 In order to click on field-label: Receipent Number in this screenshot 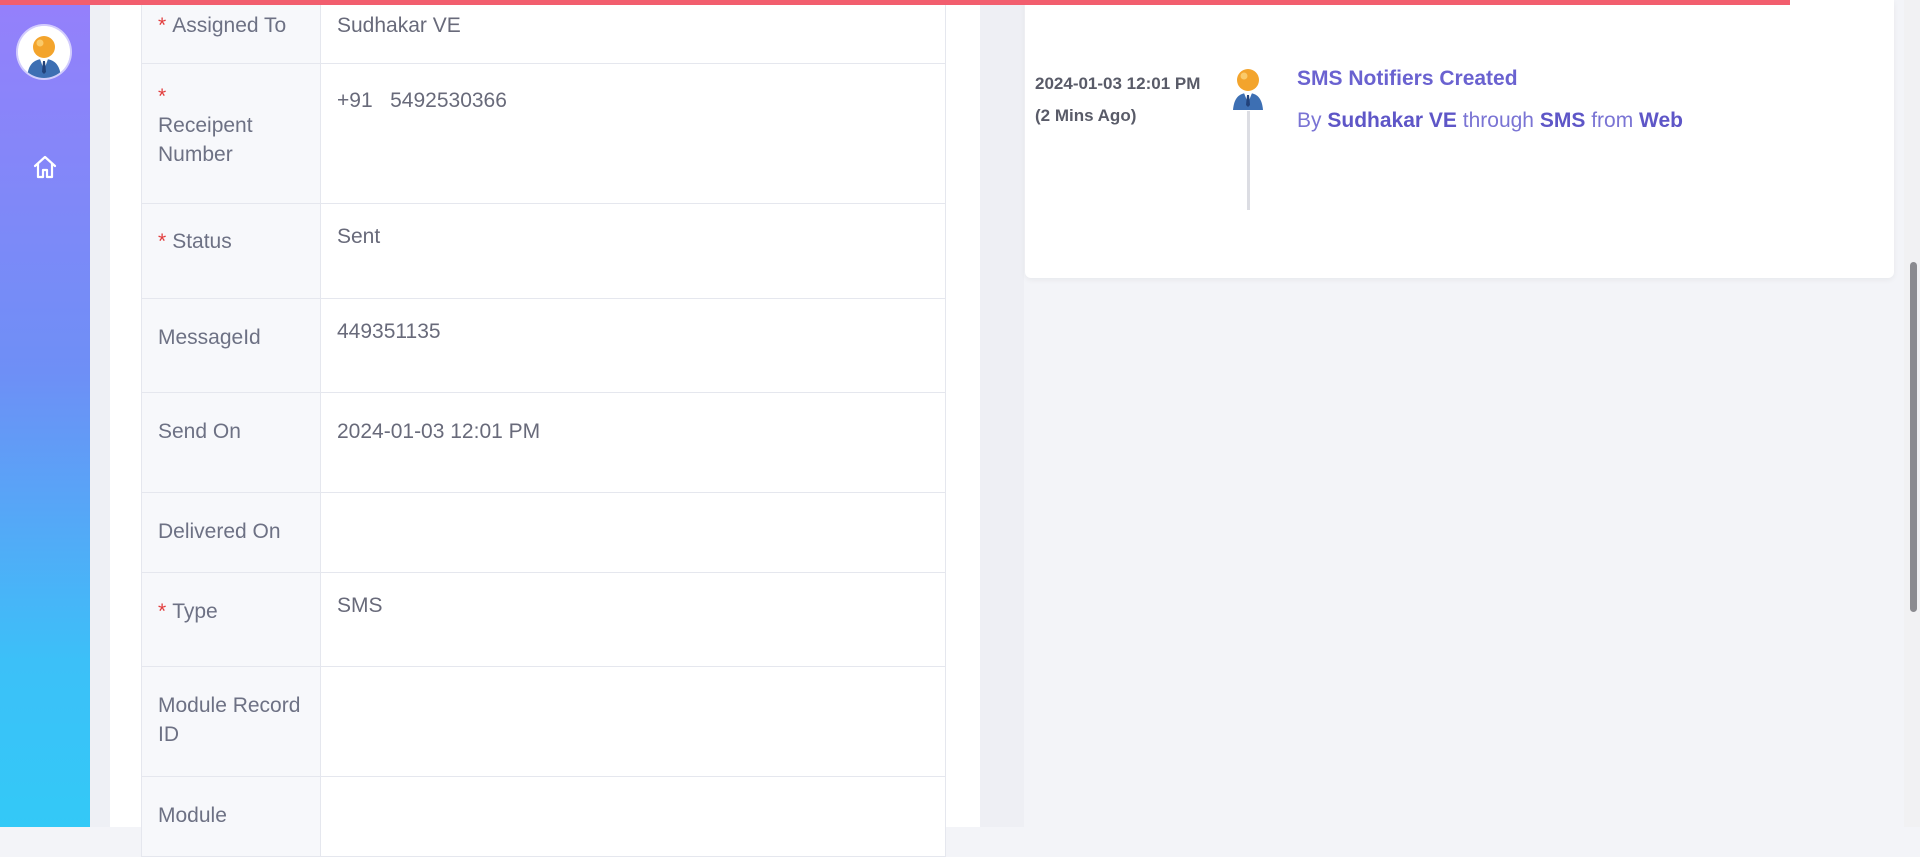, I will do `click(205, 140)`.